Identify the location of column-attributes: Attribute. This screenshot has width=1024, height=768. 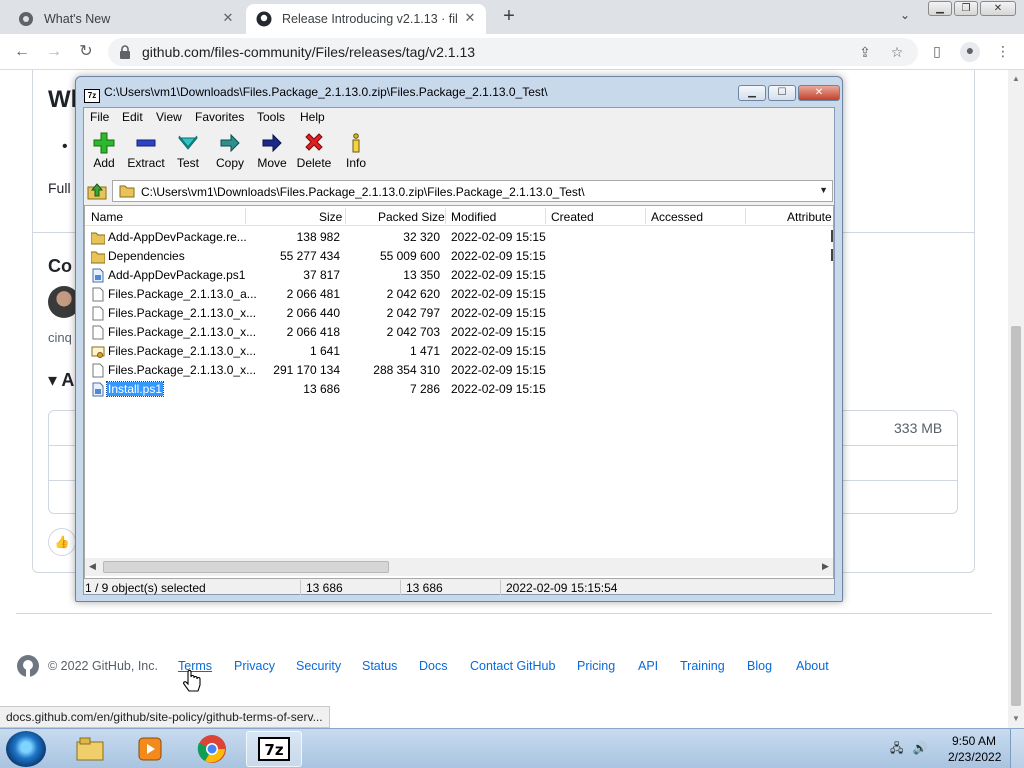
(809, 217).